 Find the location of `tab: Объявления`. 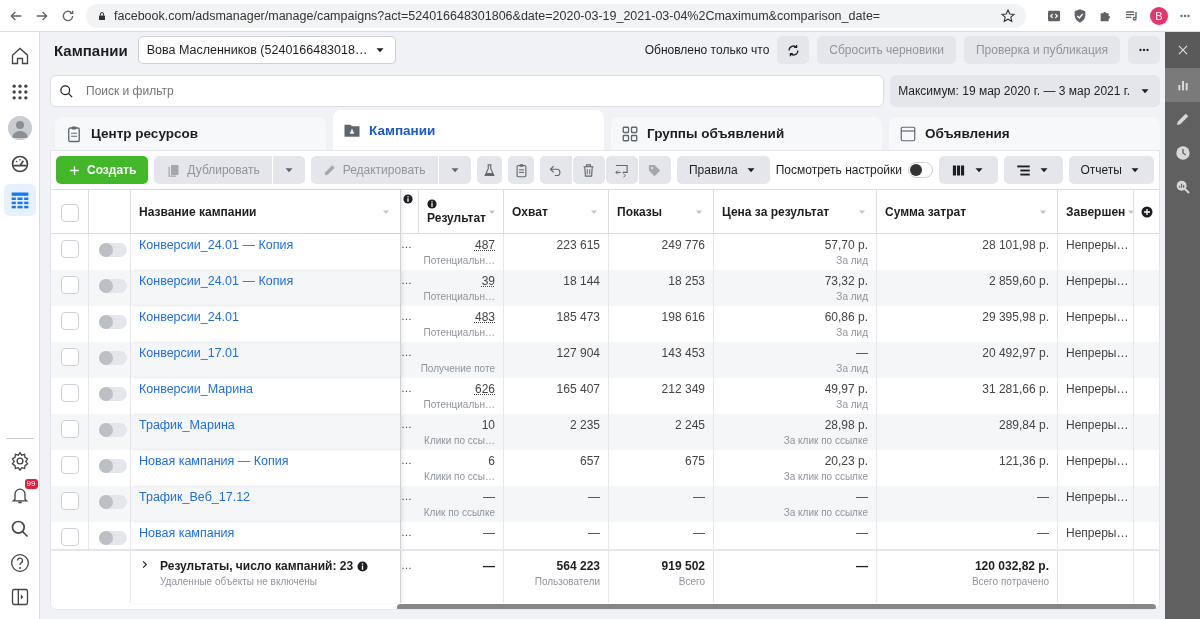

tab: Объявления is located at coordinates (1024, 133).